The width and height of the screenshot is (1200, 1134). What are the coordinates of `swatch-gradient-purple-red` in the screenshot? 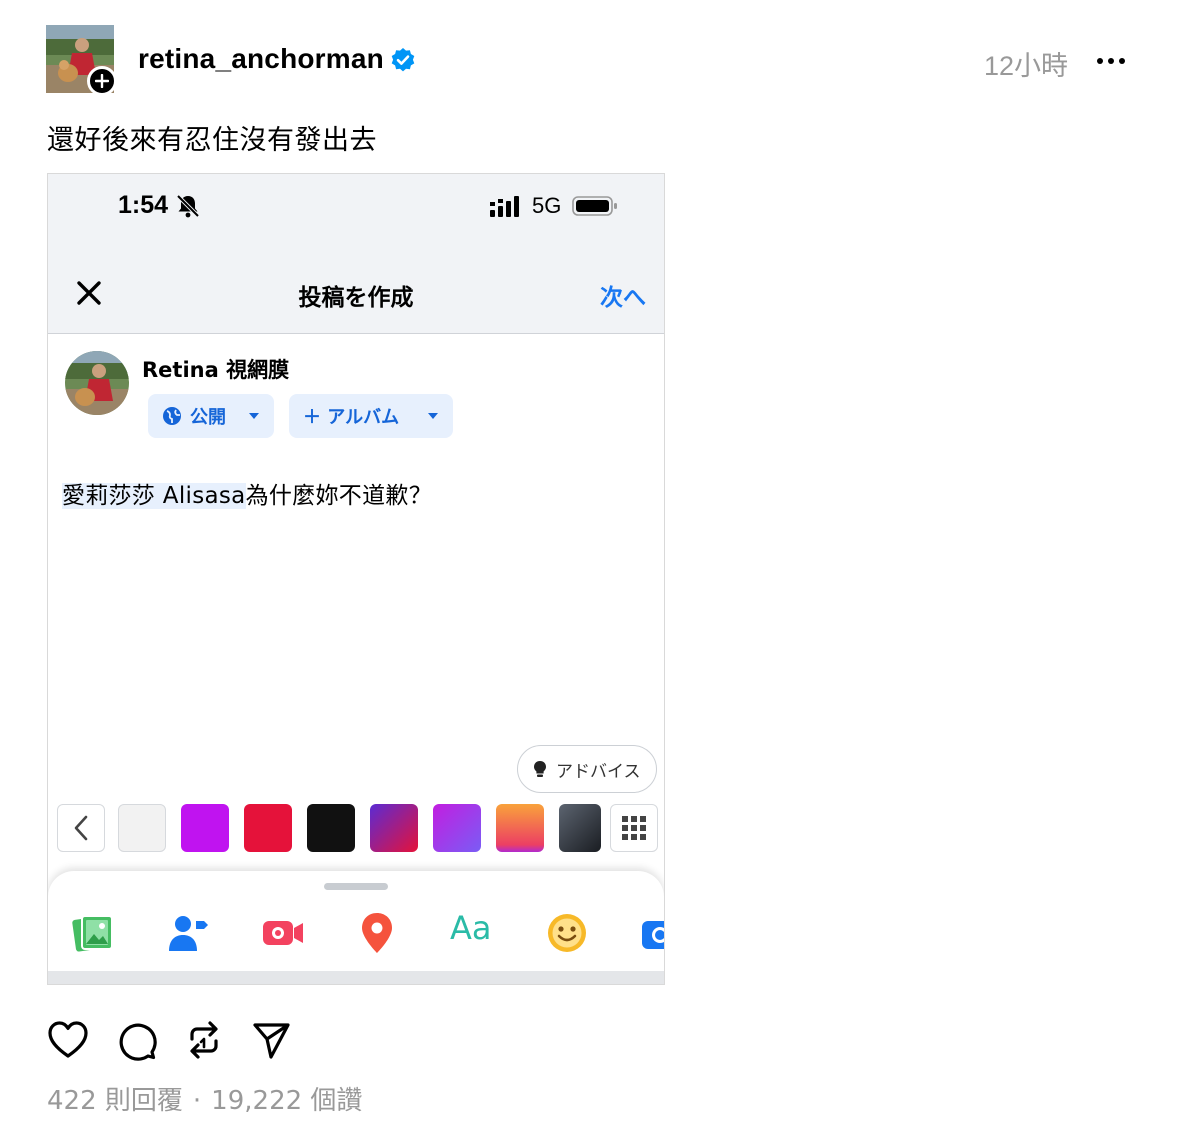 It's located at (394, 828).